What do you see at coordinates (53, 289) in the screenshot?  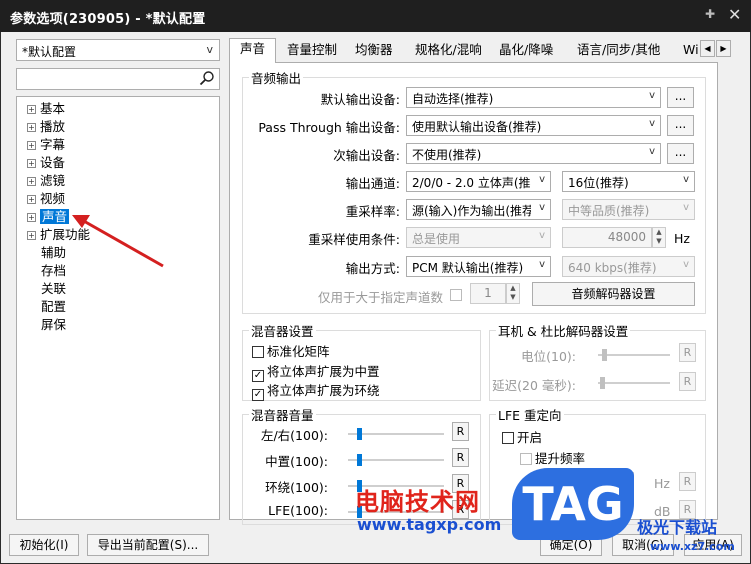 I see `tree-item: 关联` at bounding box center [53, 289].